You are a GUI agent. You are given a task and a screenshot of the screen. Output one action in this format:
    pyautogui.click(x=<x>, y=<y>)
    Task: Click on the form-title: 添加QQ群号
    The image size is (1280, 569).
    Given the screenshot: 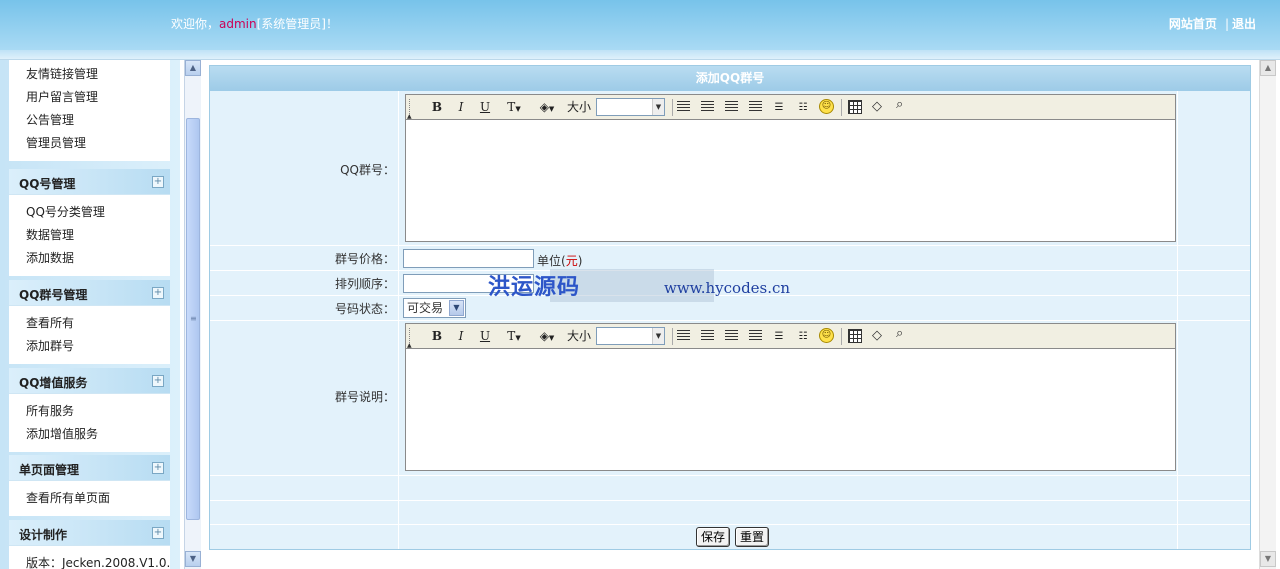 What is the action you would take?
    pyautogui.click(x=730, y=78)
    